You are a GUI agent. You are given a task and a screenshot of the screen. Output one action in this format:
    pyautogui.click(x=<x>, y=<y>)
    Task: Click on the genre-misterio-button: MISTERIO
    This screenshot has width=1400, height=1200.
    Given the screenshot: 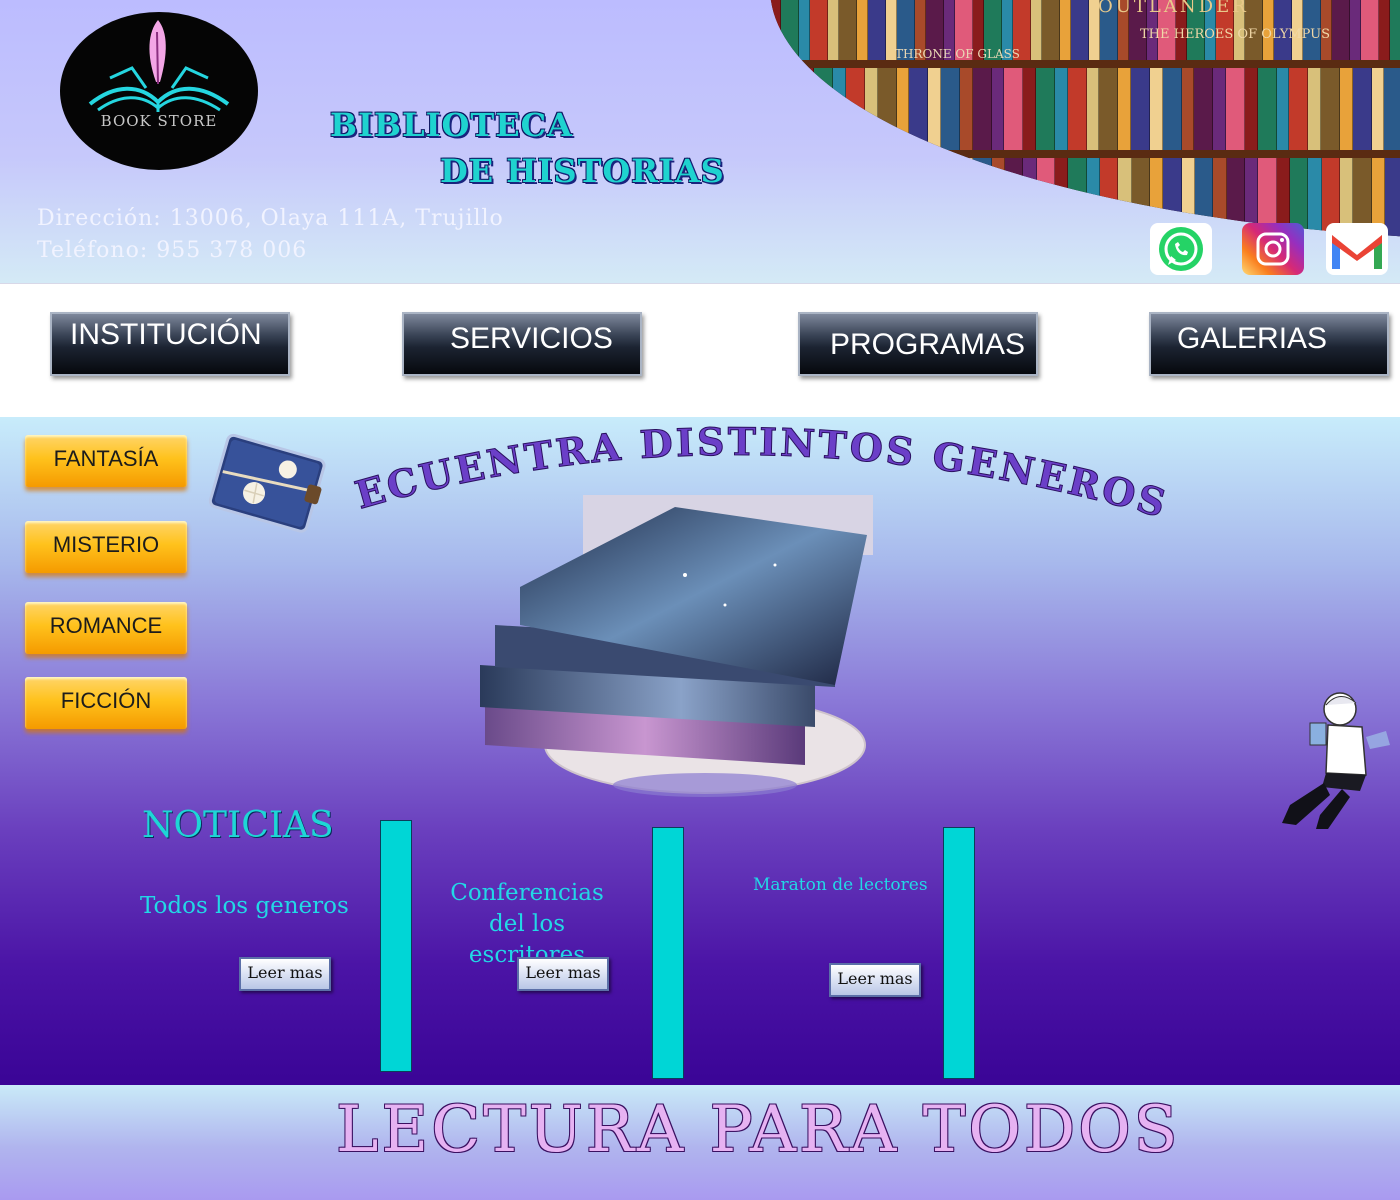 What is the action you would take?
    pyautogui.click(x=106, y=547)
    